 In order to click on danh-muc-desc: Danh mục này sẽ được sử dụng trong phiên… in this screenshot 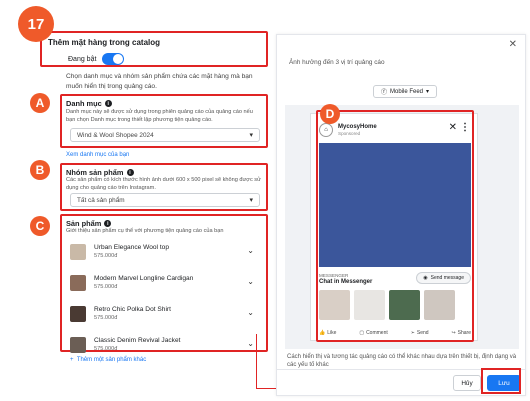, I will do `click(159, 116)`.